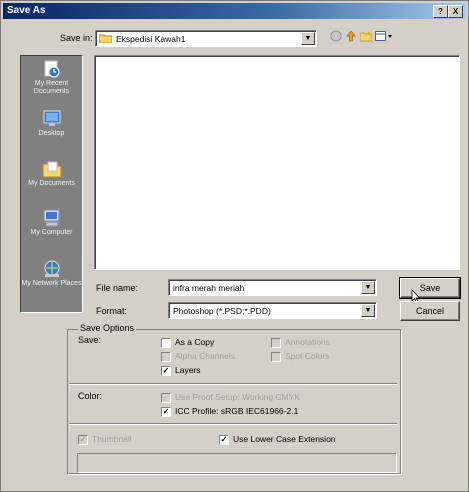 This screenshot has width=469, height=492. Describe the element at coordinates (51, 268) in the screenshot. I see `network-places-icon` at that location.